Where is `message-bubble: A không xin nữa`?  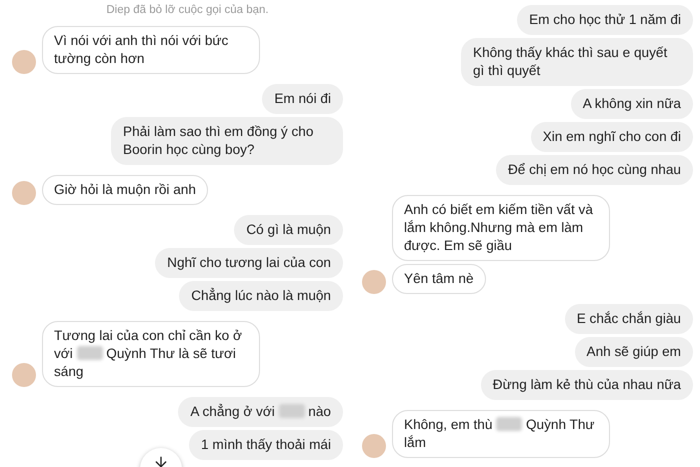
message-bubble: A không xin nữa is located at coordinates (631, 104).